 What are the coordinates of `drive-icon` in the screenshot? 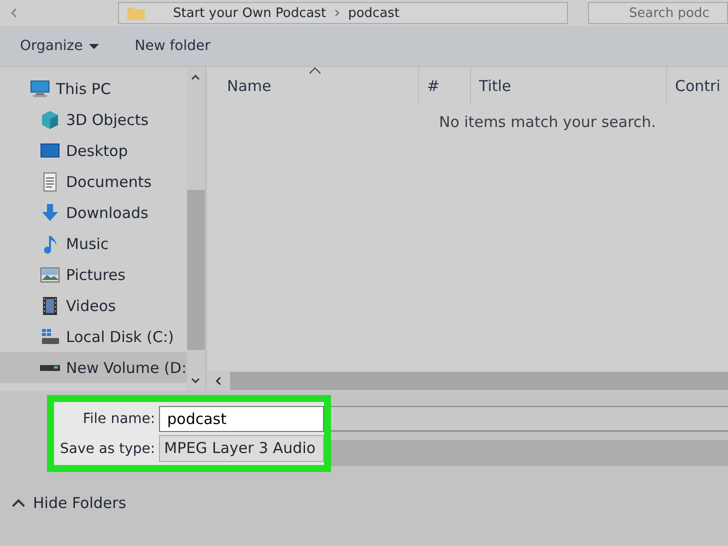 It's located at (50, 367).